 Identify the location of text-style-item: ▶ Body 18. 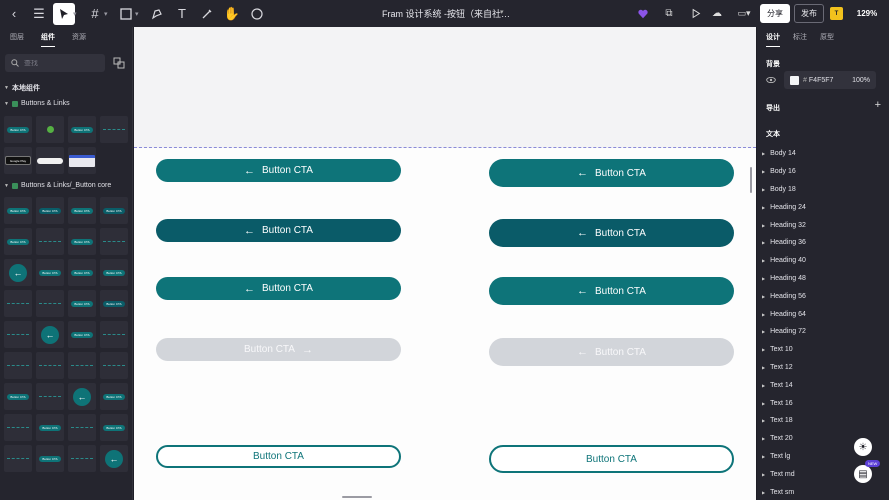
(784, 190).